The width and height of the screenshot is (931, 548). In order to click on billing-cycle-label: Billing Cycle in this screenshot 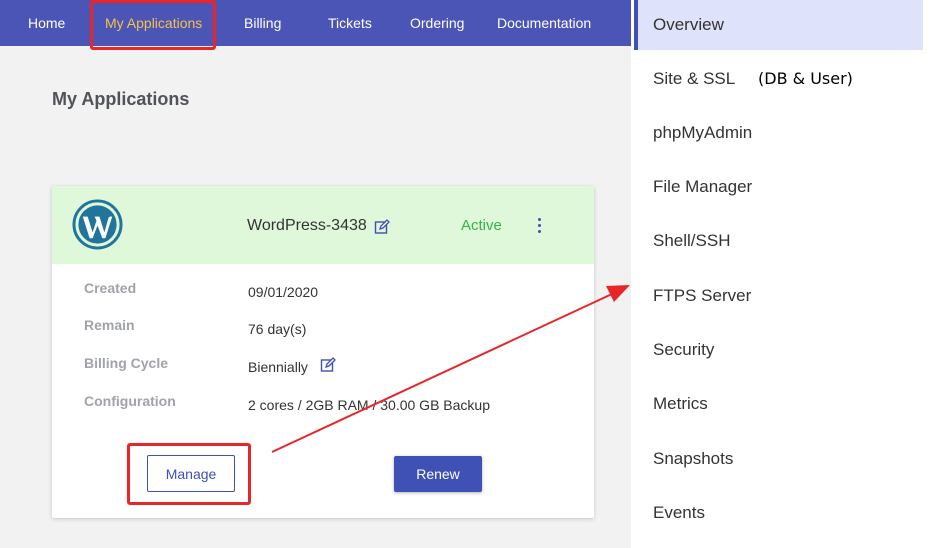, I will do `click(126, 363)`.